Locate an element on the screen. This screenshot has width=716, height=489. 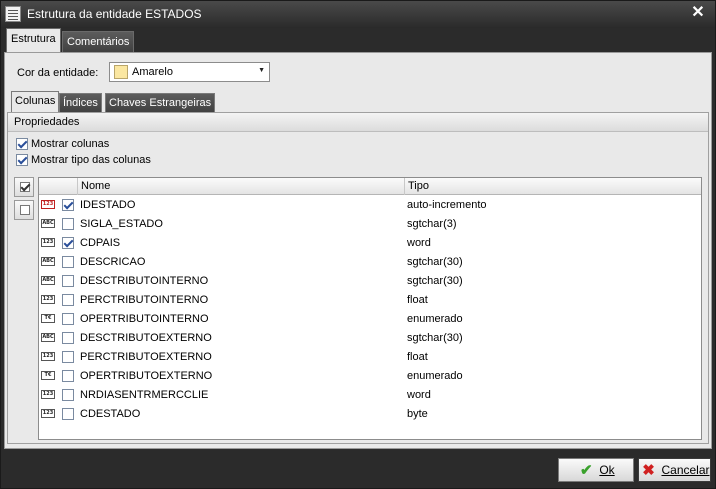
title-bar: Estrutura da entidade ESTADOS ✕ is located at coordinates (358, 14).